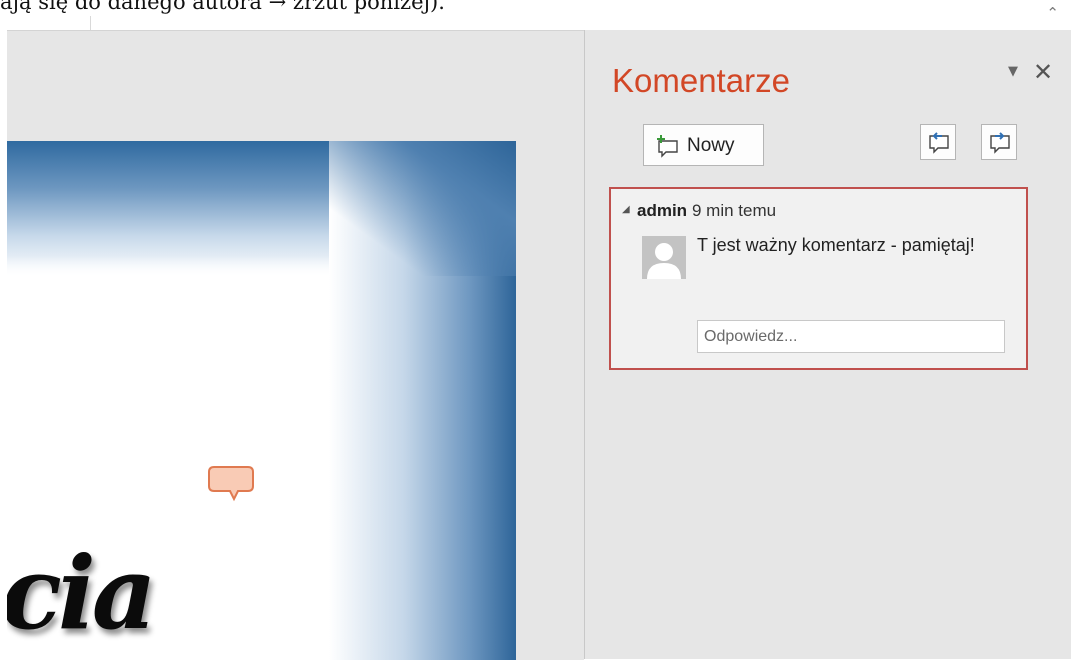 The image size is (1071, 660). I want to click on collapse-thread-icon: ◢, so click(626, 209).